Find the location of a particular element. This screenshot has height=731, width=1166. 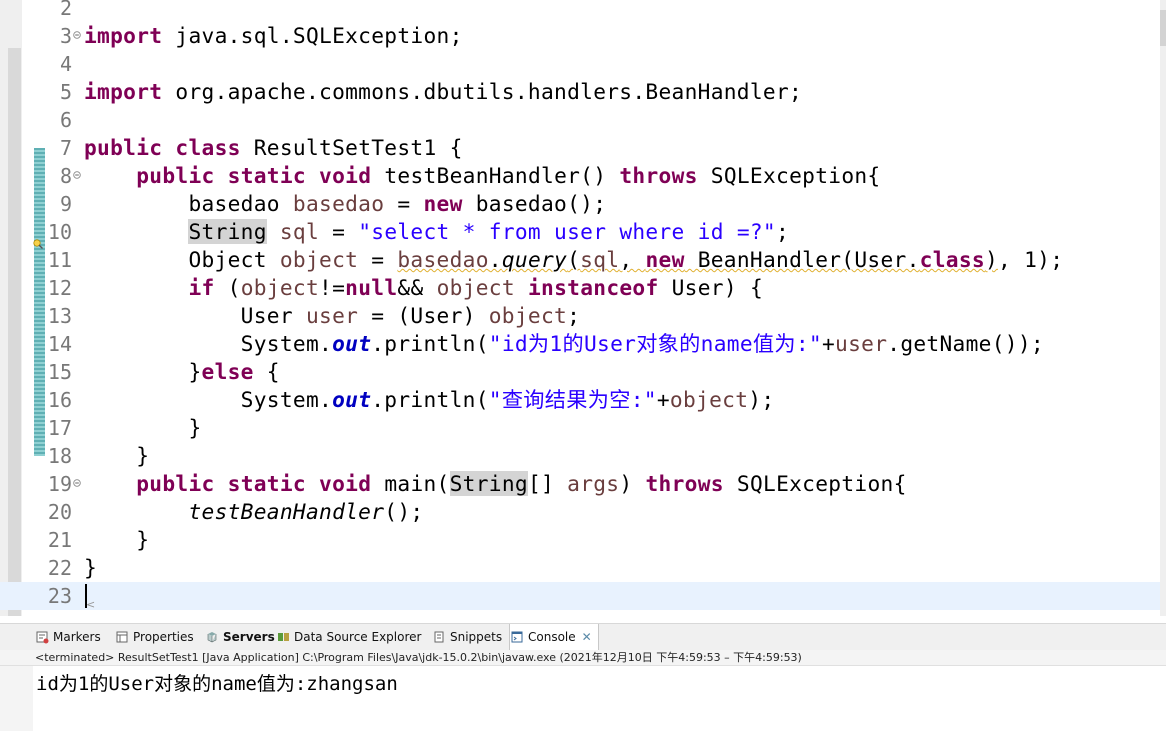

code-line: 21 } is located at coordinates (580, 540).